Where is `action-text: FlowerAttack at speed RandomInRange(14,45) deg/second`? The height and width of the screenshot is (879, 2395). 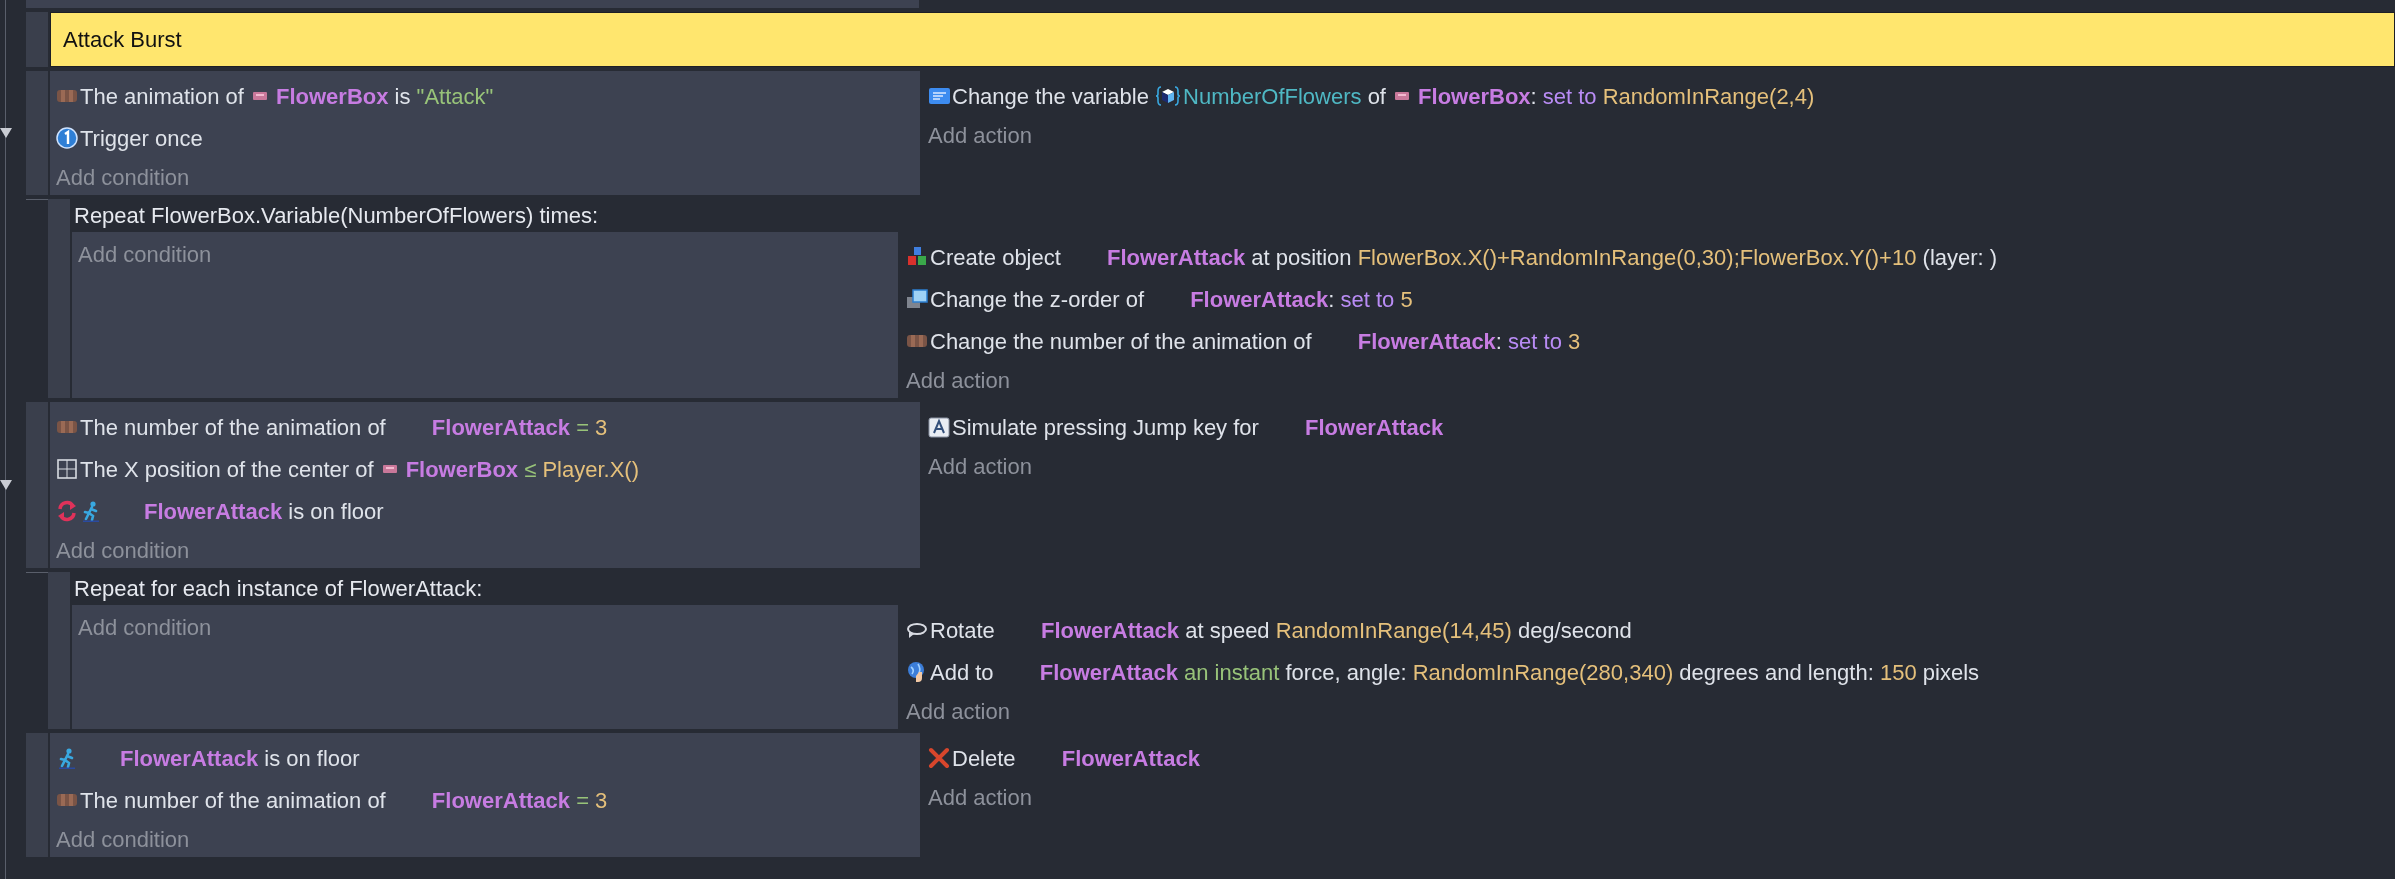 action-text: FlowerAttack at speed RandomInRange(14,45) deg/second is located at coordinates (1336, 630).